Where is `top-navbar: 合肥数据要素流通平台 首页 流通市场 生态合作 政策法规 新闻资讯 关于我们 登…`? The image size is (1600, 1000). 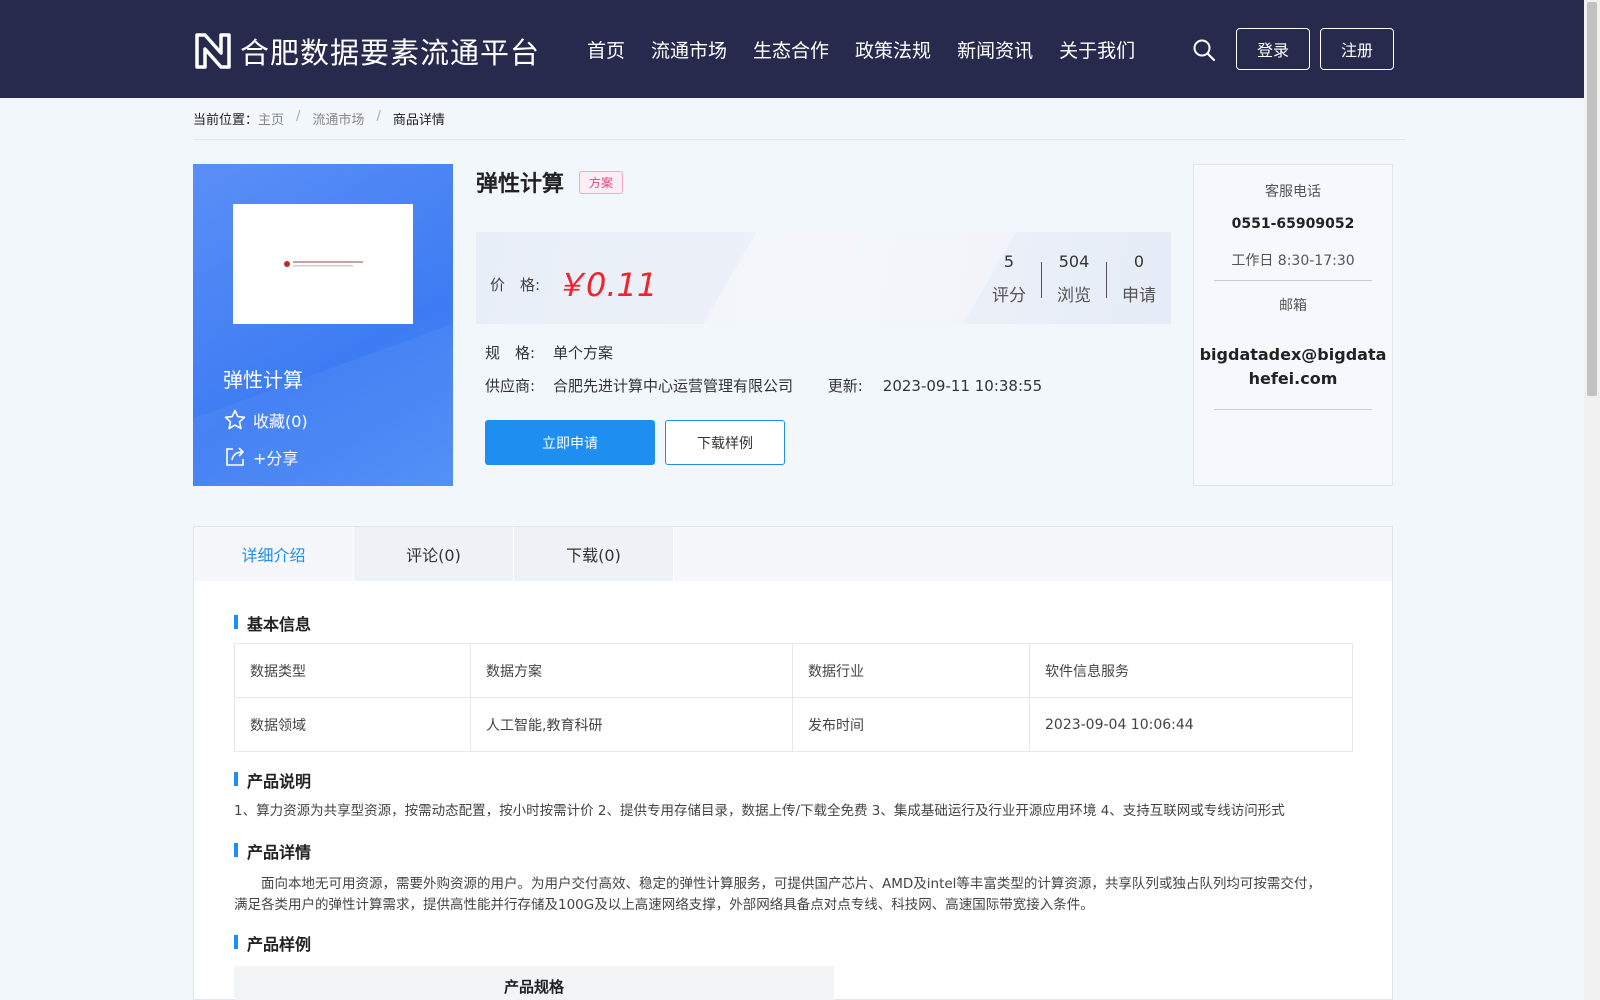
top-navbar: 合肥数据要素流通平台 首页 流通市场 生态合作 政策法规 新闻资讯 关于我们 登… is located at coordinates (792, 49).